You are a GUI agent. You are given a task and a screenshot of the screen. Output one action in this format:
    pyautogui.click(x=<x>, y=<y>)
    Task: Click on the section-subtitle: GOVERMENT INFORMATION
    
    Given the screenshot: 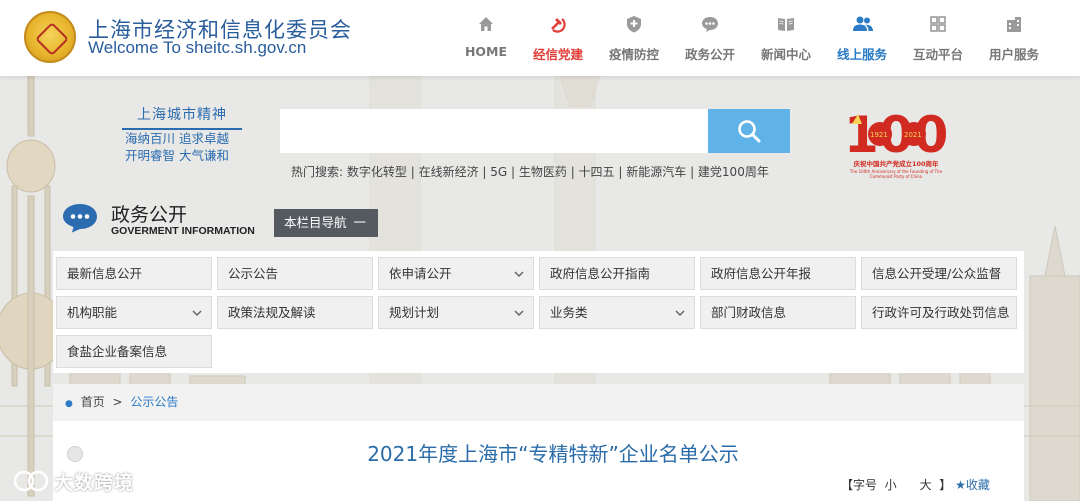 What is the action you would take?
    pyautogui.click(x=183, y=231)
    